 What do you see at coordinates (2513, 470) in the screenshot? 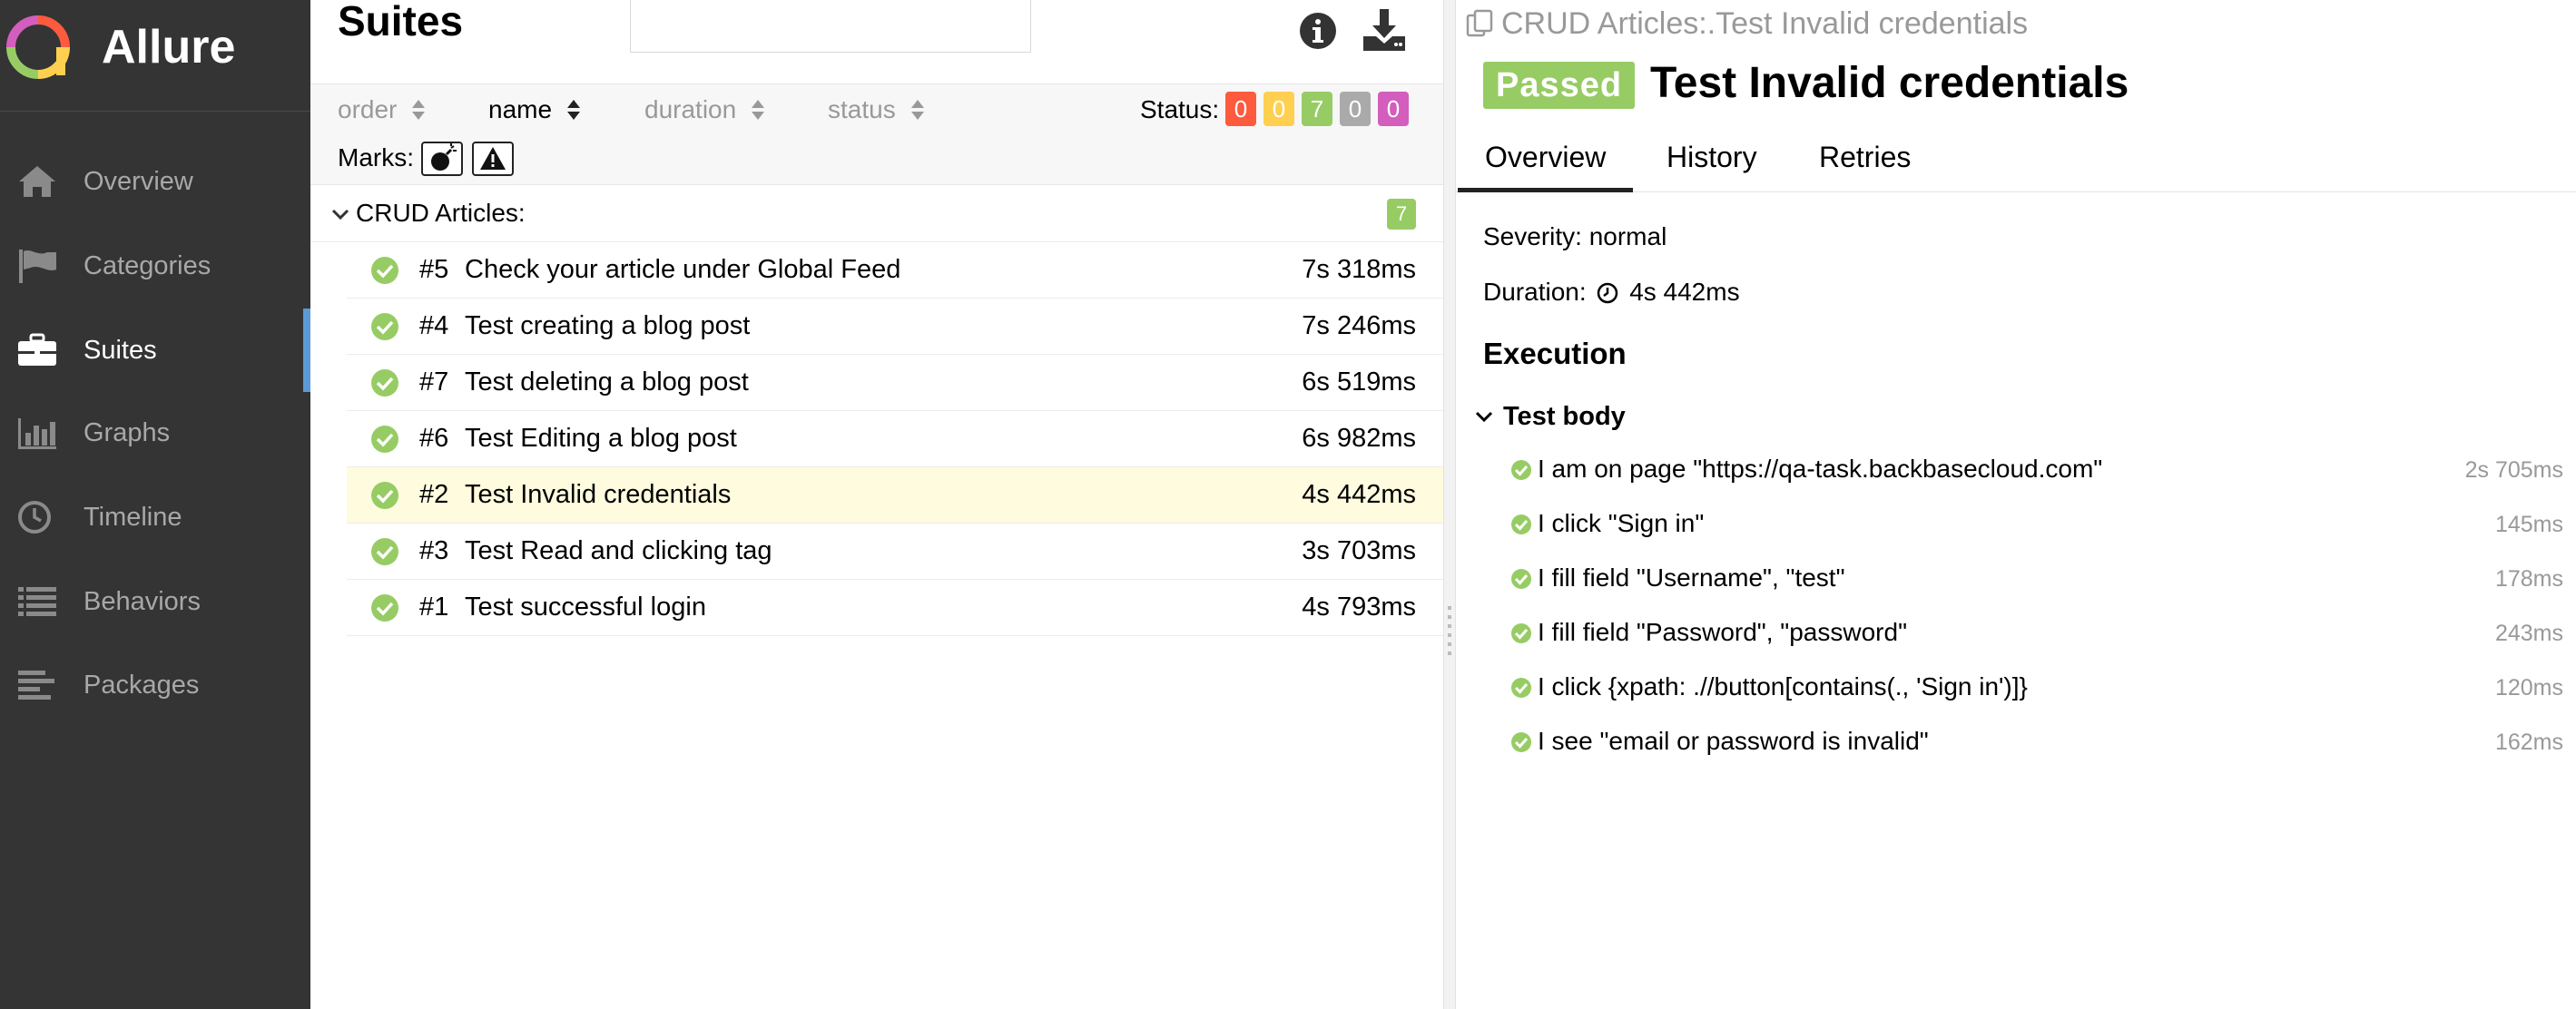
I see `step-duration: 2s 705ms` at bounding box center [2513, 470].